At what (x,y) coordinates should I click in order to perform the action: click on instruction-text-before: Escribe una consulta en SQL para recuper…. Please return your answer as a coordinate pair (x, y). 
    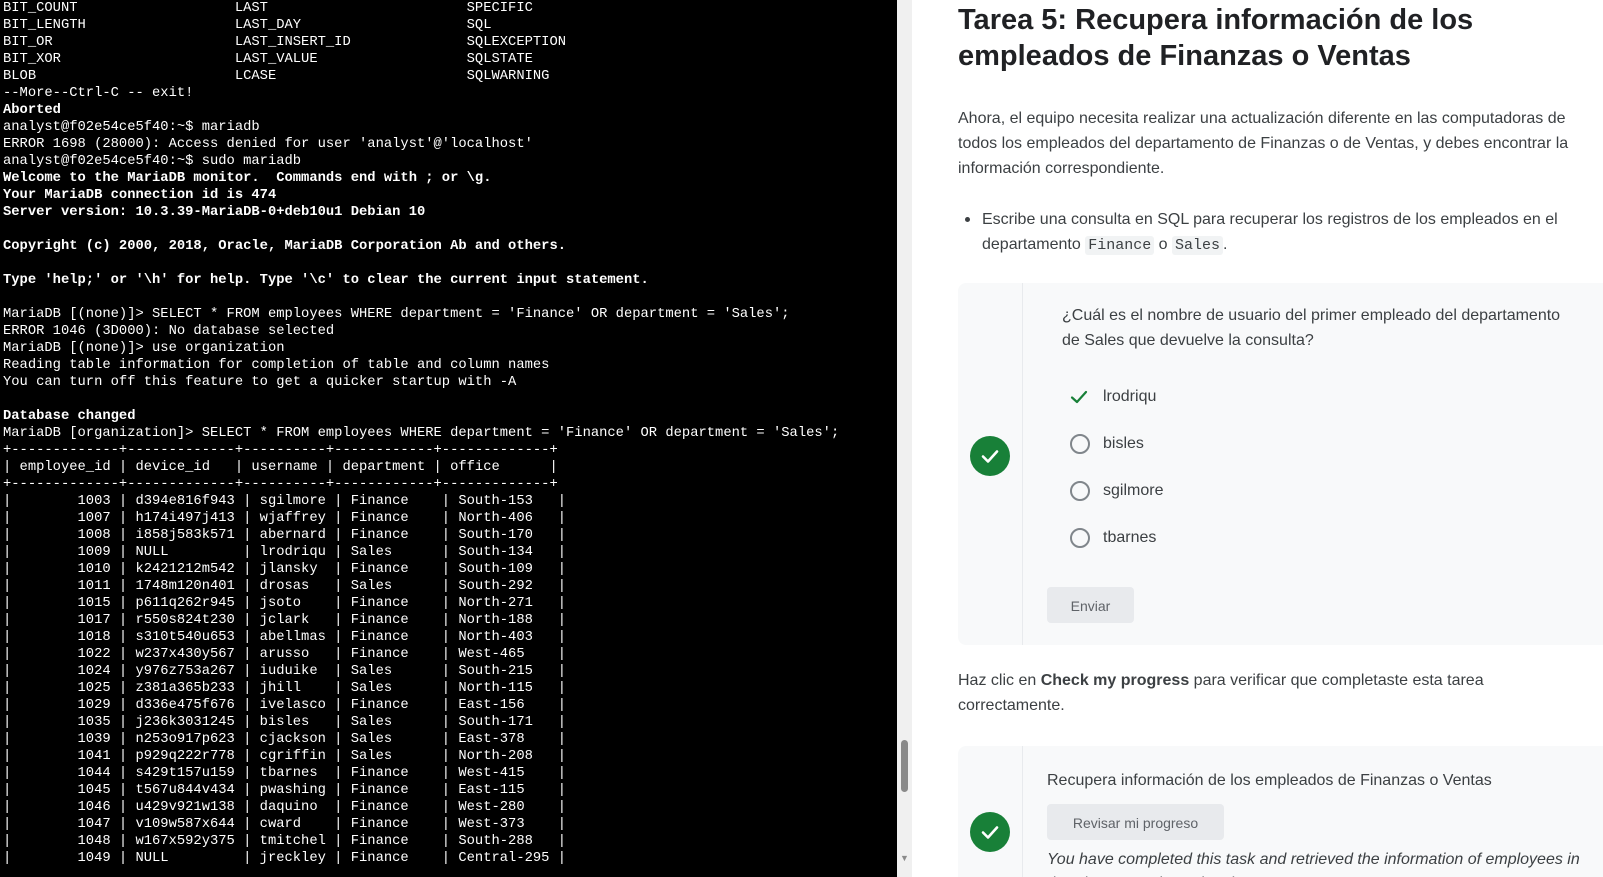
    Looking at the image, I should click on (1270, 232).